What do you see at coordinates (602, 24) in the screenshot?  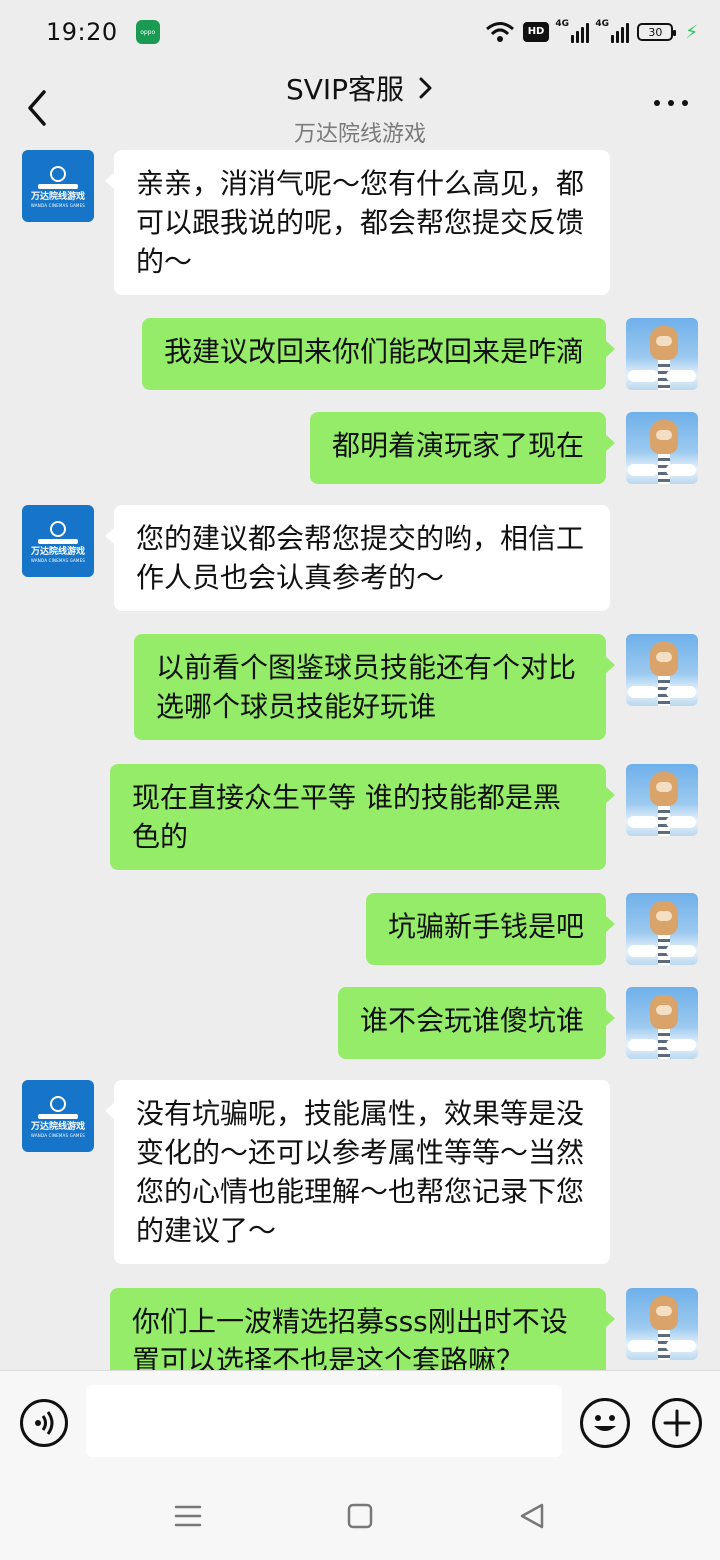 I see `signal-label-2: 4G` at bounding box center [602, 24].